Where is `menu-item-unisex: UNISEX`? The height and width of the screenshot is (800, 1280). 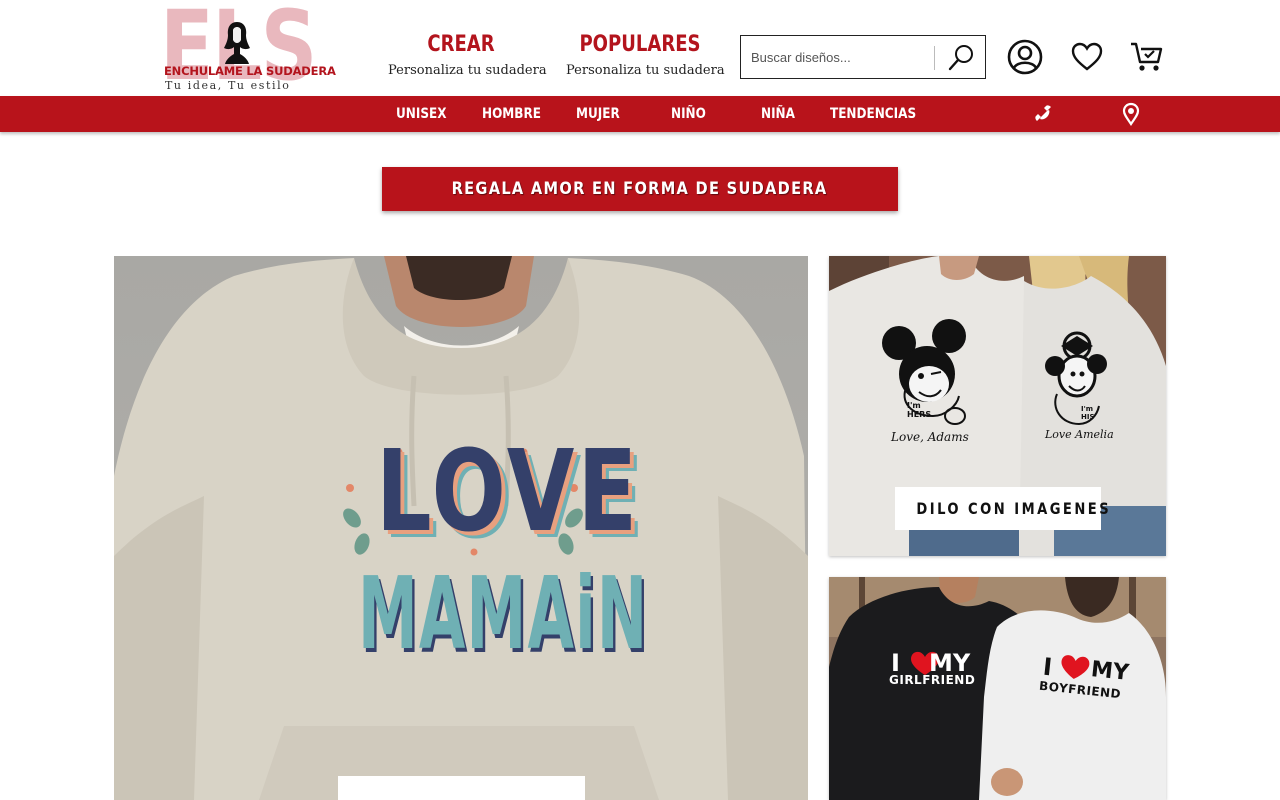
menu-item-unisex: UNISEX is located at coordinates (421, 114).